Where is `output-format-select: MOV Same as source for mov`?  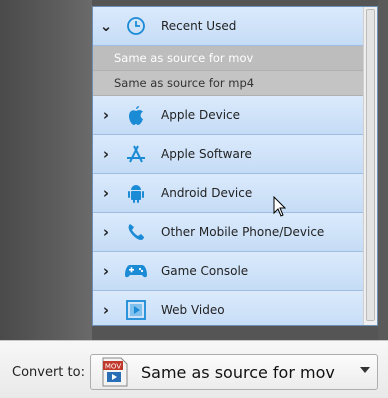
output-format-select: MOV Same as source for mov is located at coordinates (234, 372).